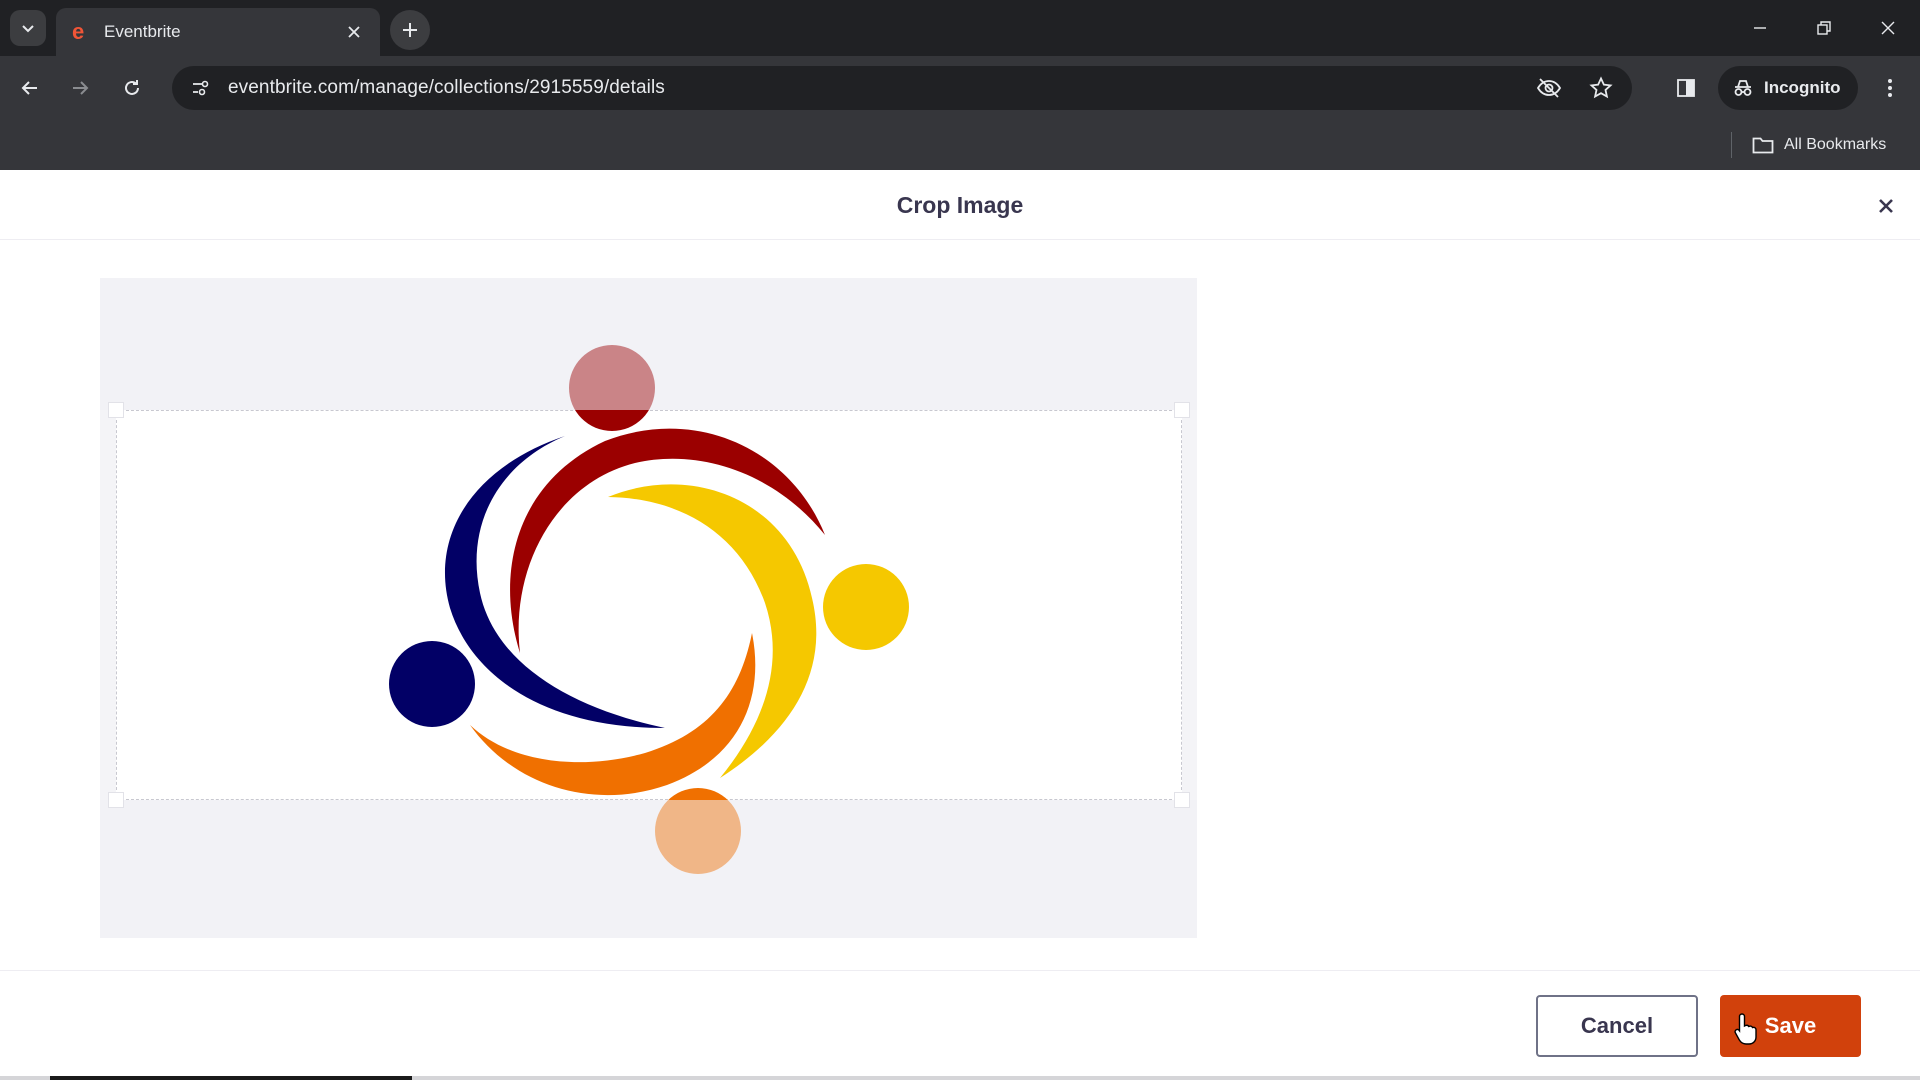 The width and height of the screenshot is (1920, 1080). I want to click on plus-icon, so click(410, 30).